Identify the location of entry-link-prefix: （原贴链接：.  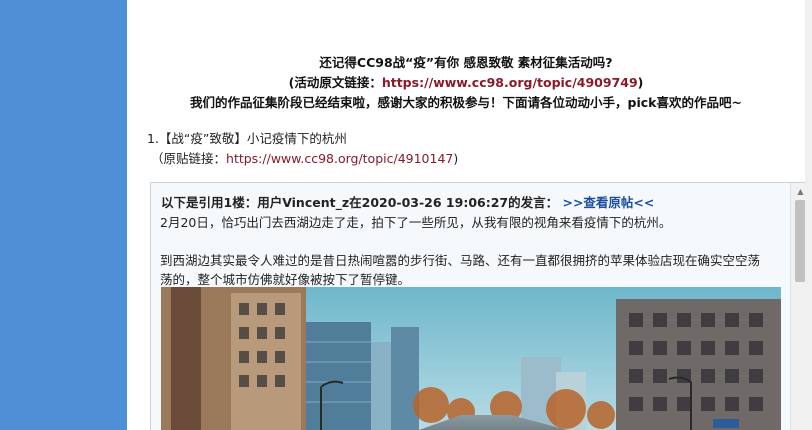
(189, 158).